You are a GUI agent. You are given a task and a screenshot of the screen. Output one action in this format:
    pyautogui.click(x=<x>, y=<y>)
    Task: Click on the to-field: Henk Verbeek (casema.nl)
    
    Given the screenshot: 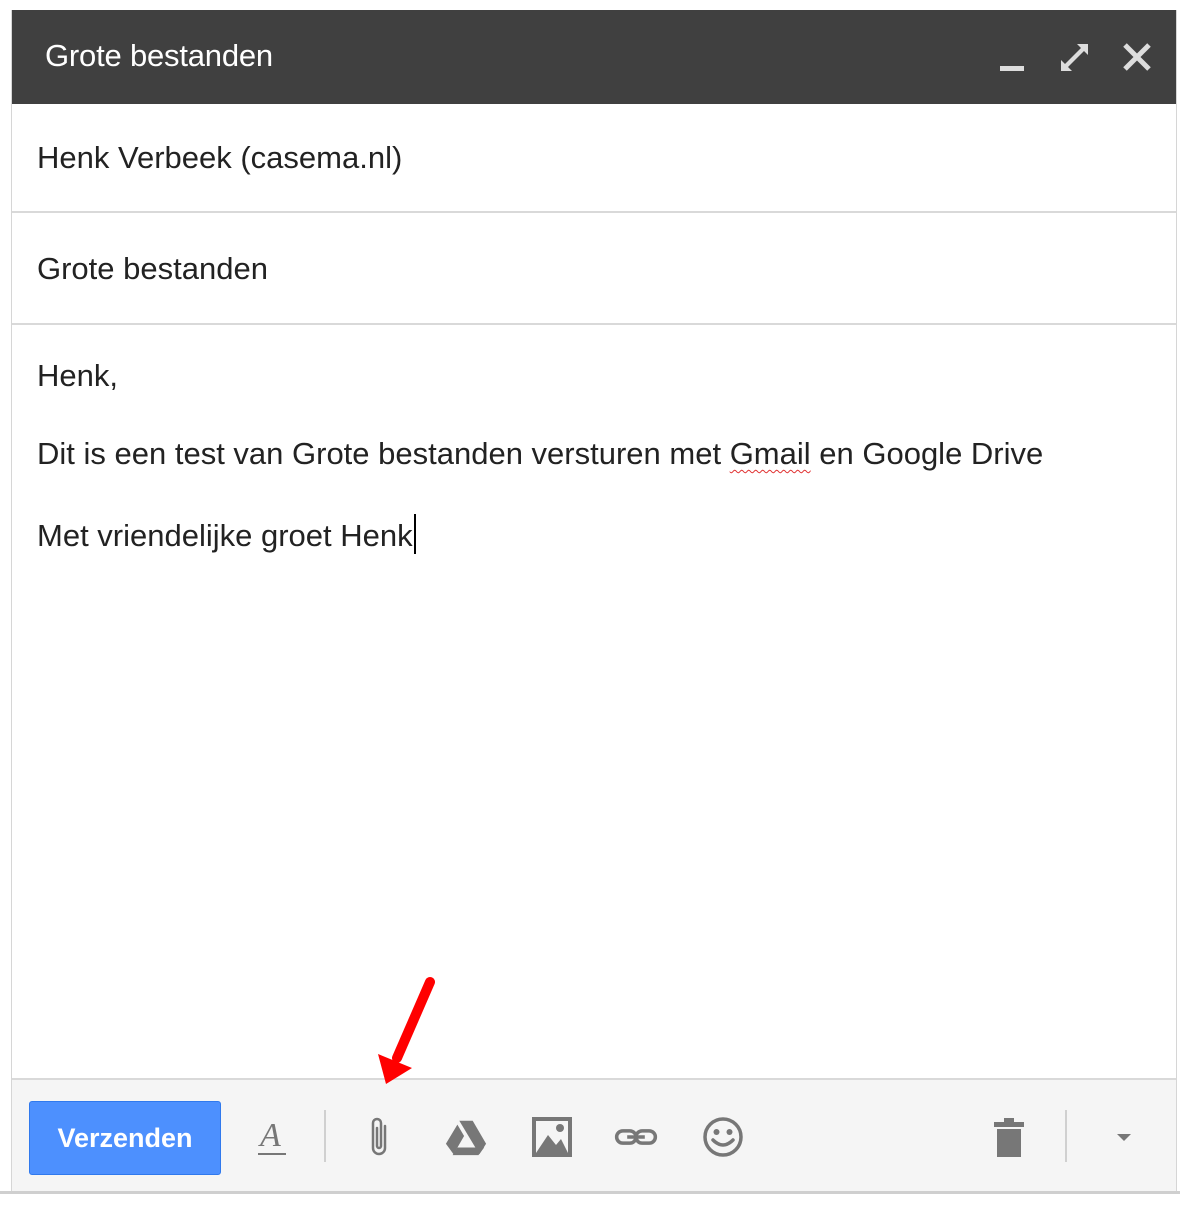 What is the action you would take?
    pyautogui.click(x=594, y=158)
    